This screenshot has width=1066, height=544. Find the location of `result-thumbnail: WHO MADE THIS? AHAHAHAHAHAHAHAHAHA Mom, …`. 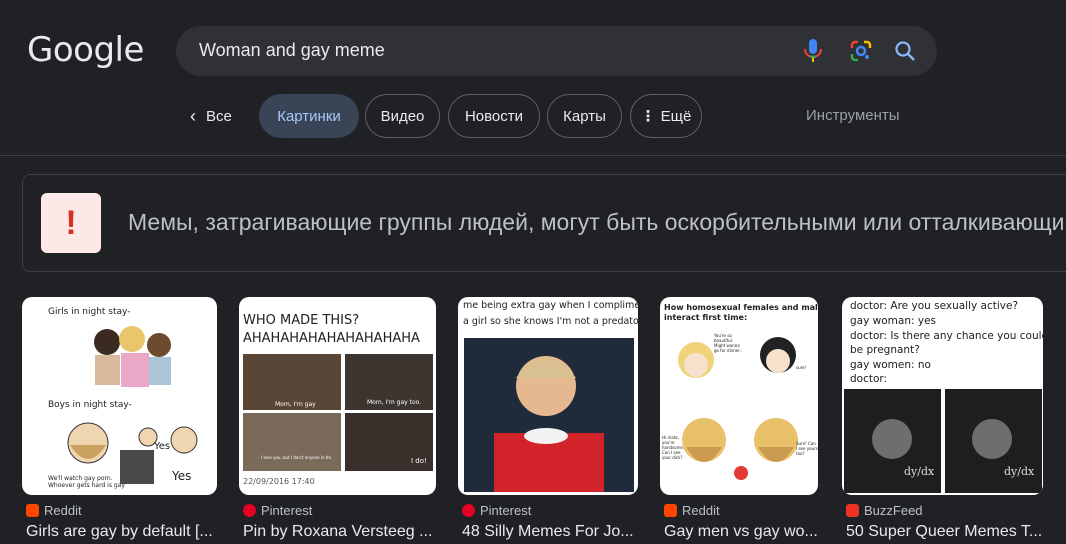

result-thumbnail: WHO MADE THIS? AHAHAHAHAHAHAHAHAHA Mom, … is located at coordinates (337, 396).